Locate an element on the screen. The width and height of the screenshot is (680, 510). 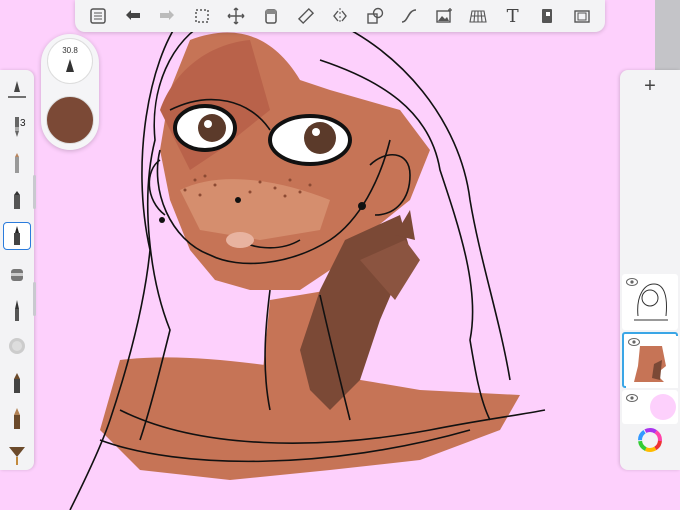
brush-count: 3 is located at coordinates (23, 123).